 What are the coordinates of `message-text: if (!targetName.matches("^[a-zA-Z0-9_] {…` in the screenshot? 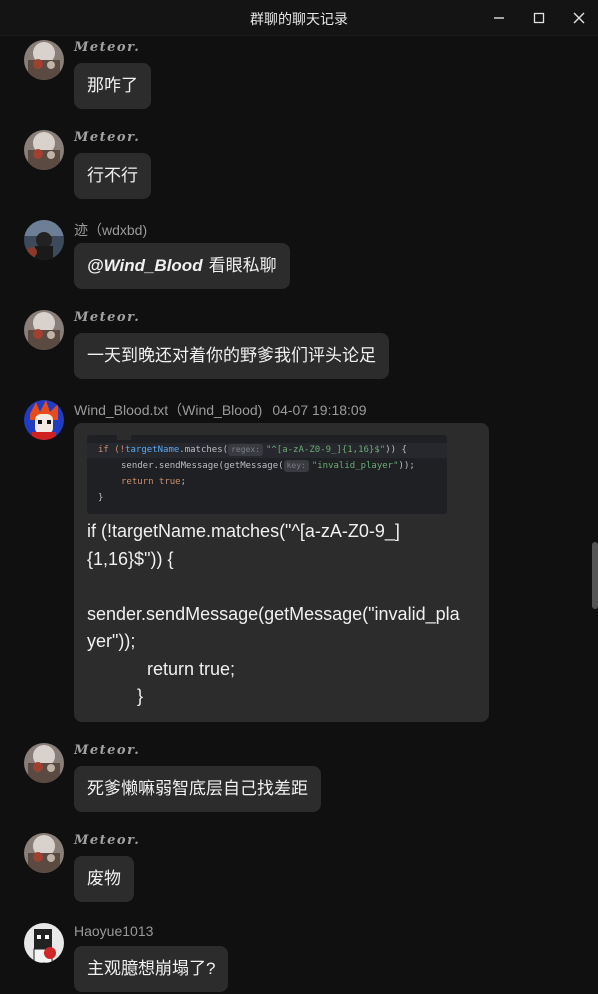 It's located at (282, 614).